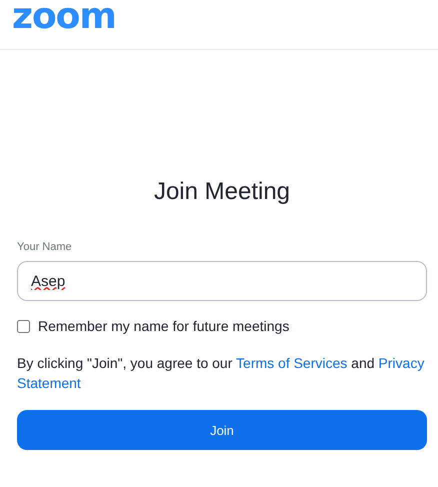 This screenshot has width=438, height=487. I want to click on checkbox, so click(23, 326).